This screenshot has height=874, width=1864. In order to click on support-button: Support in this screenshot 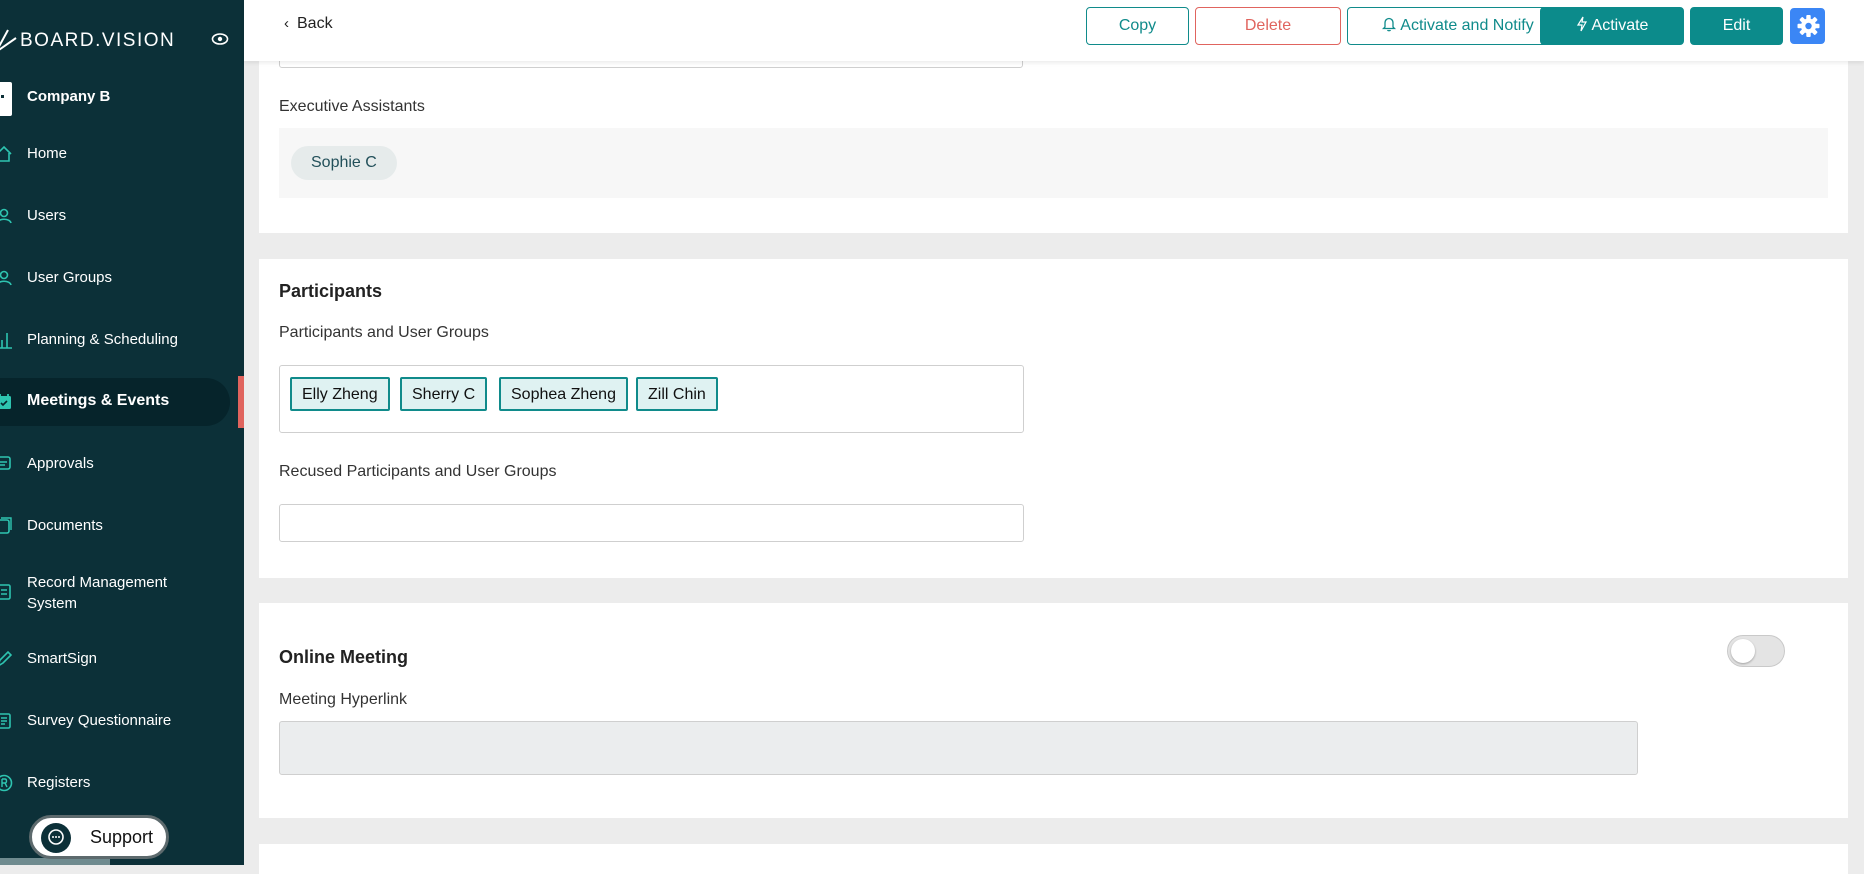, I will do `click(99, 837)`.